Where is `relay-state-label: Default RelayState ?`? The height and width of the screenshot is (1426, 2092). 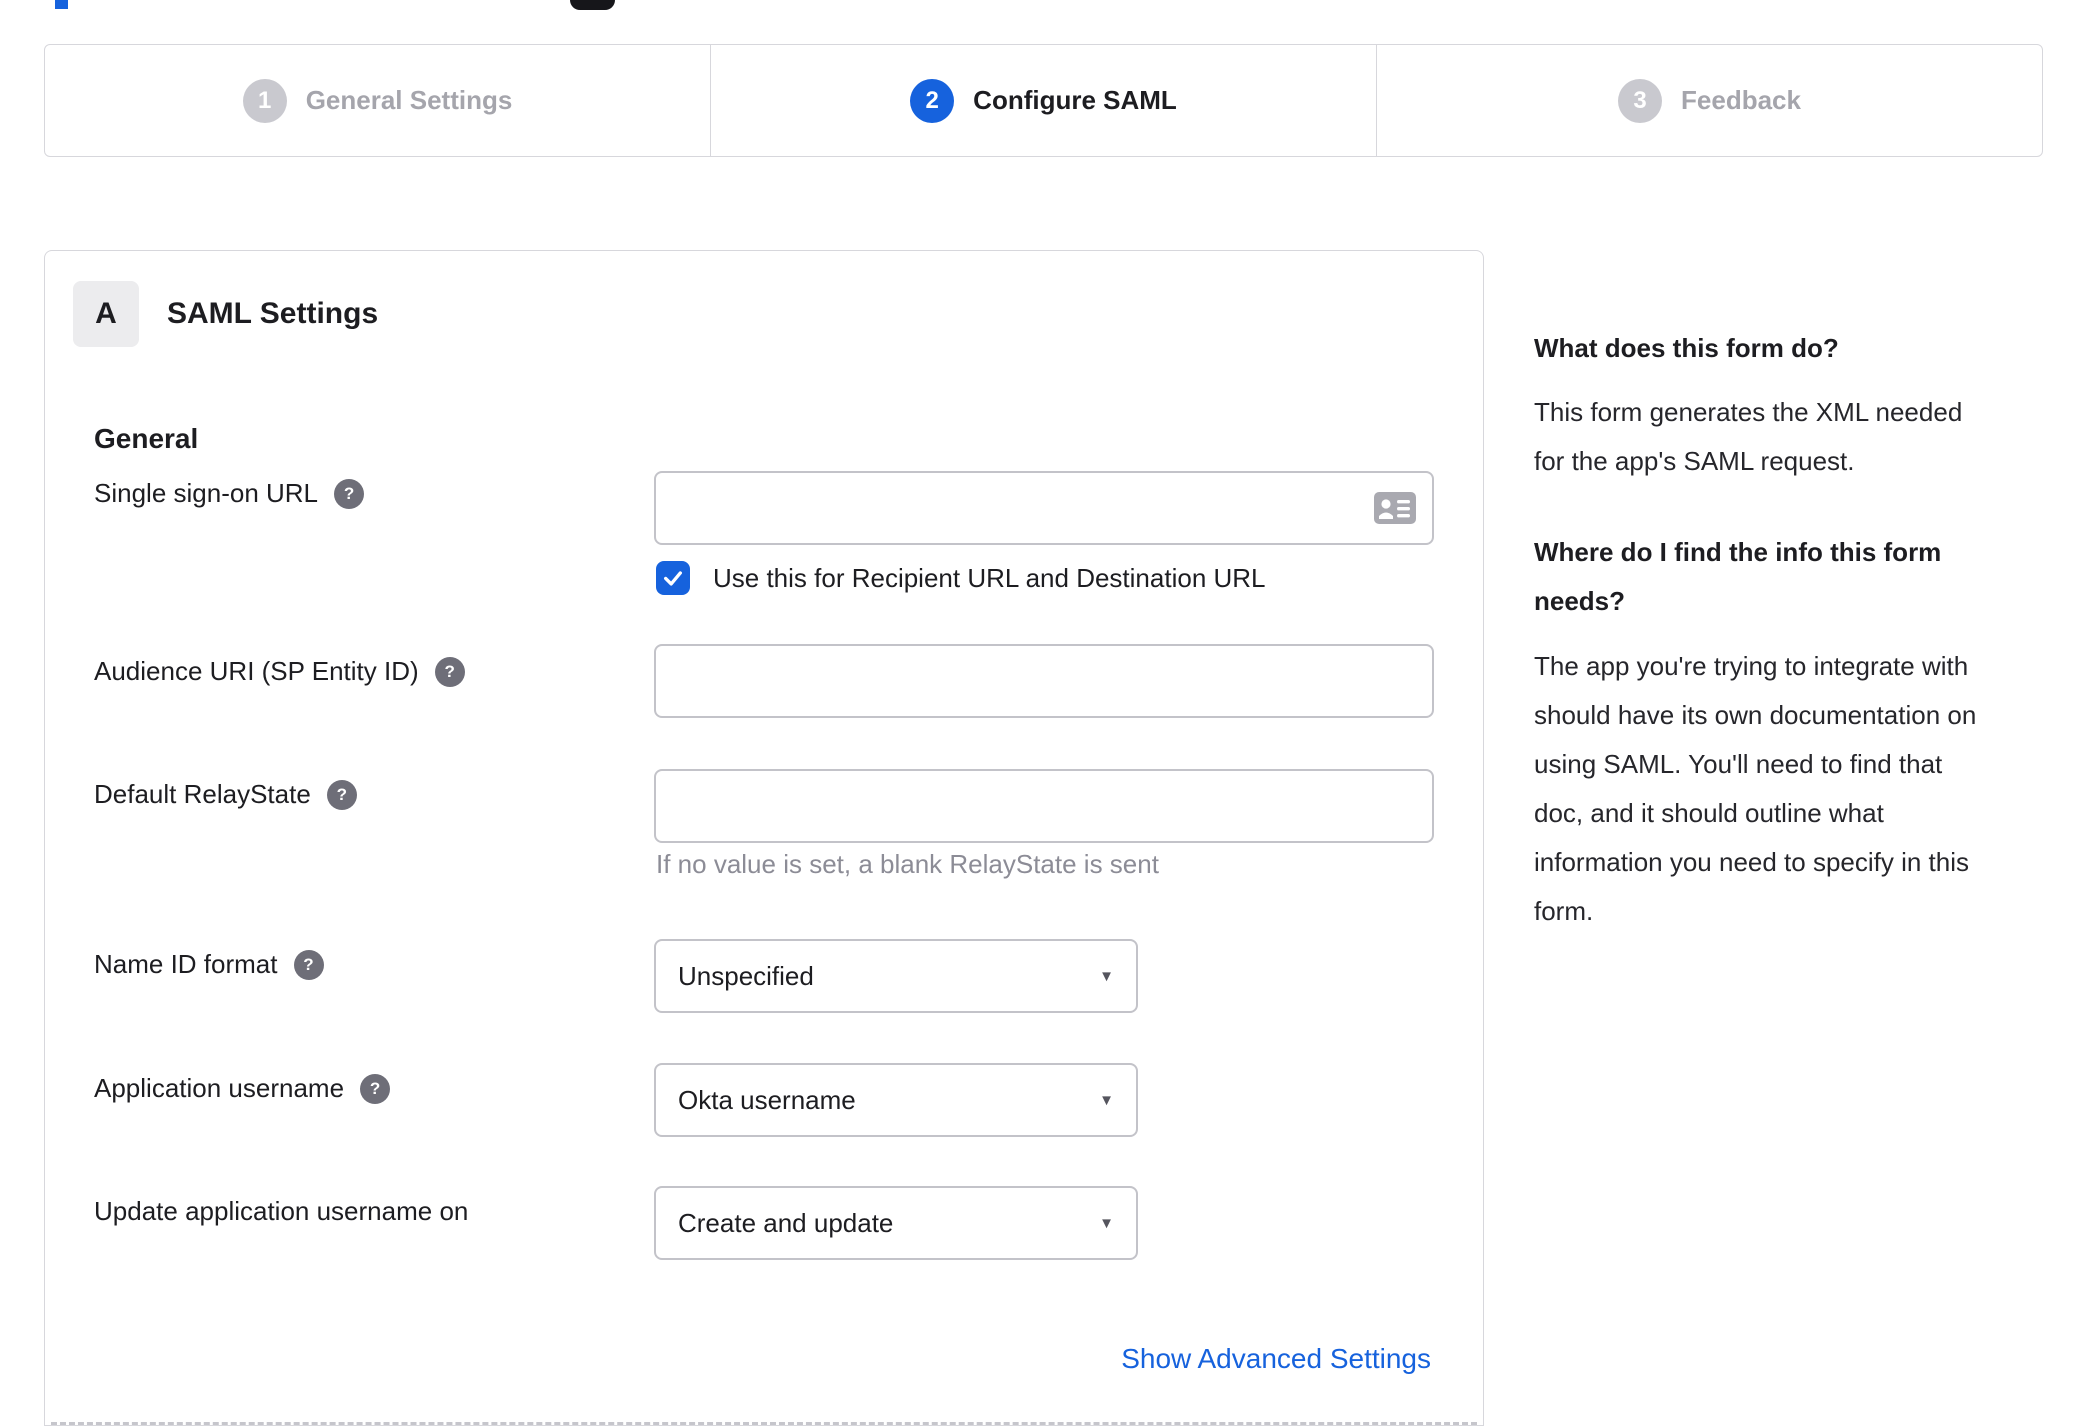
relay-state-label: Default RelayState ? is located at coordinates (225, 794).